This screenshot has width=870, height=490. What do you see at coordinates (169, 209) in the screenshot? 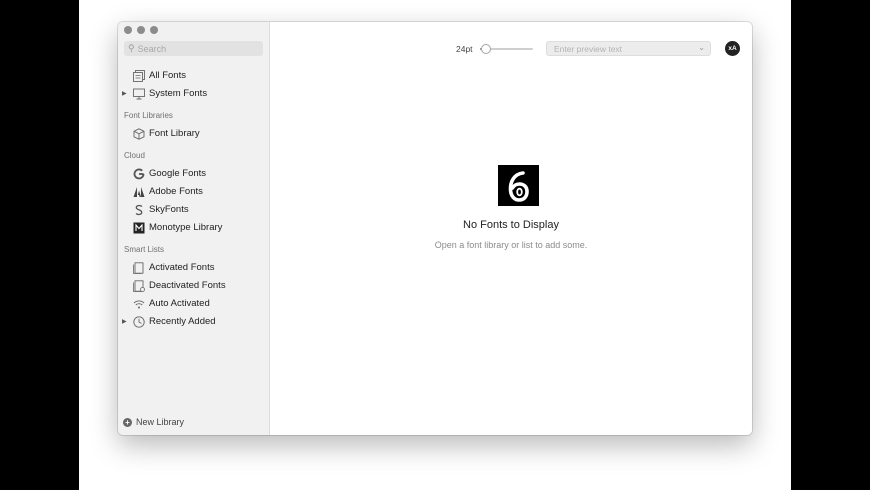
I see `sidebar-item-label: SkyFonts` at bounding box center [169, 209].